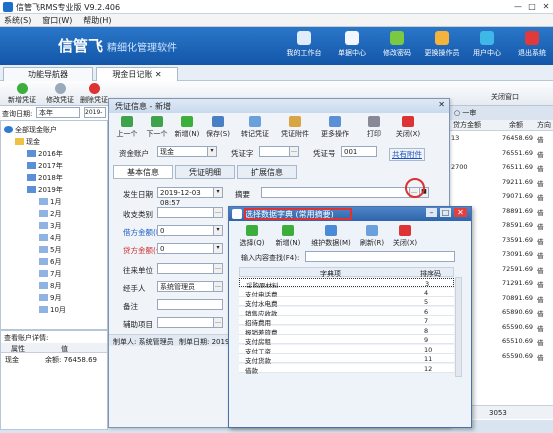 Image resolution: width=553 pixels, height=433 pixels. I want to click on save-button: 保存(S), so click(218, 127).